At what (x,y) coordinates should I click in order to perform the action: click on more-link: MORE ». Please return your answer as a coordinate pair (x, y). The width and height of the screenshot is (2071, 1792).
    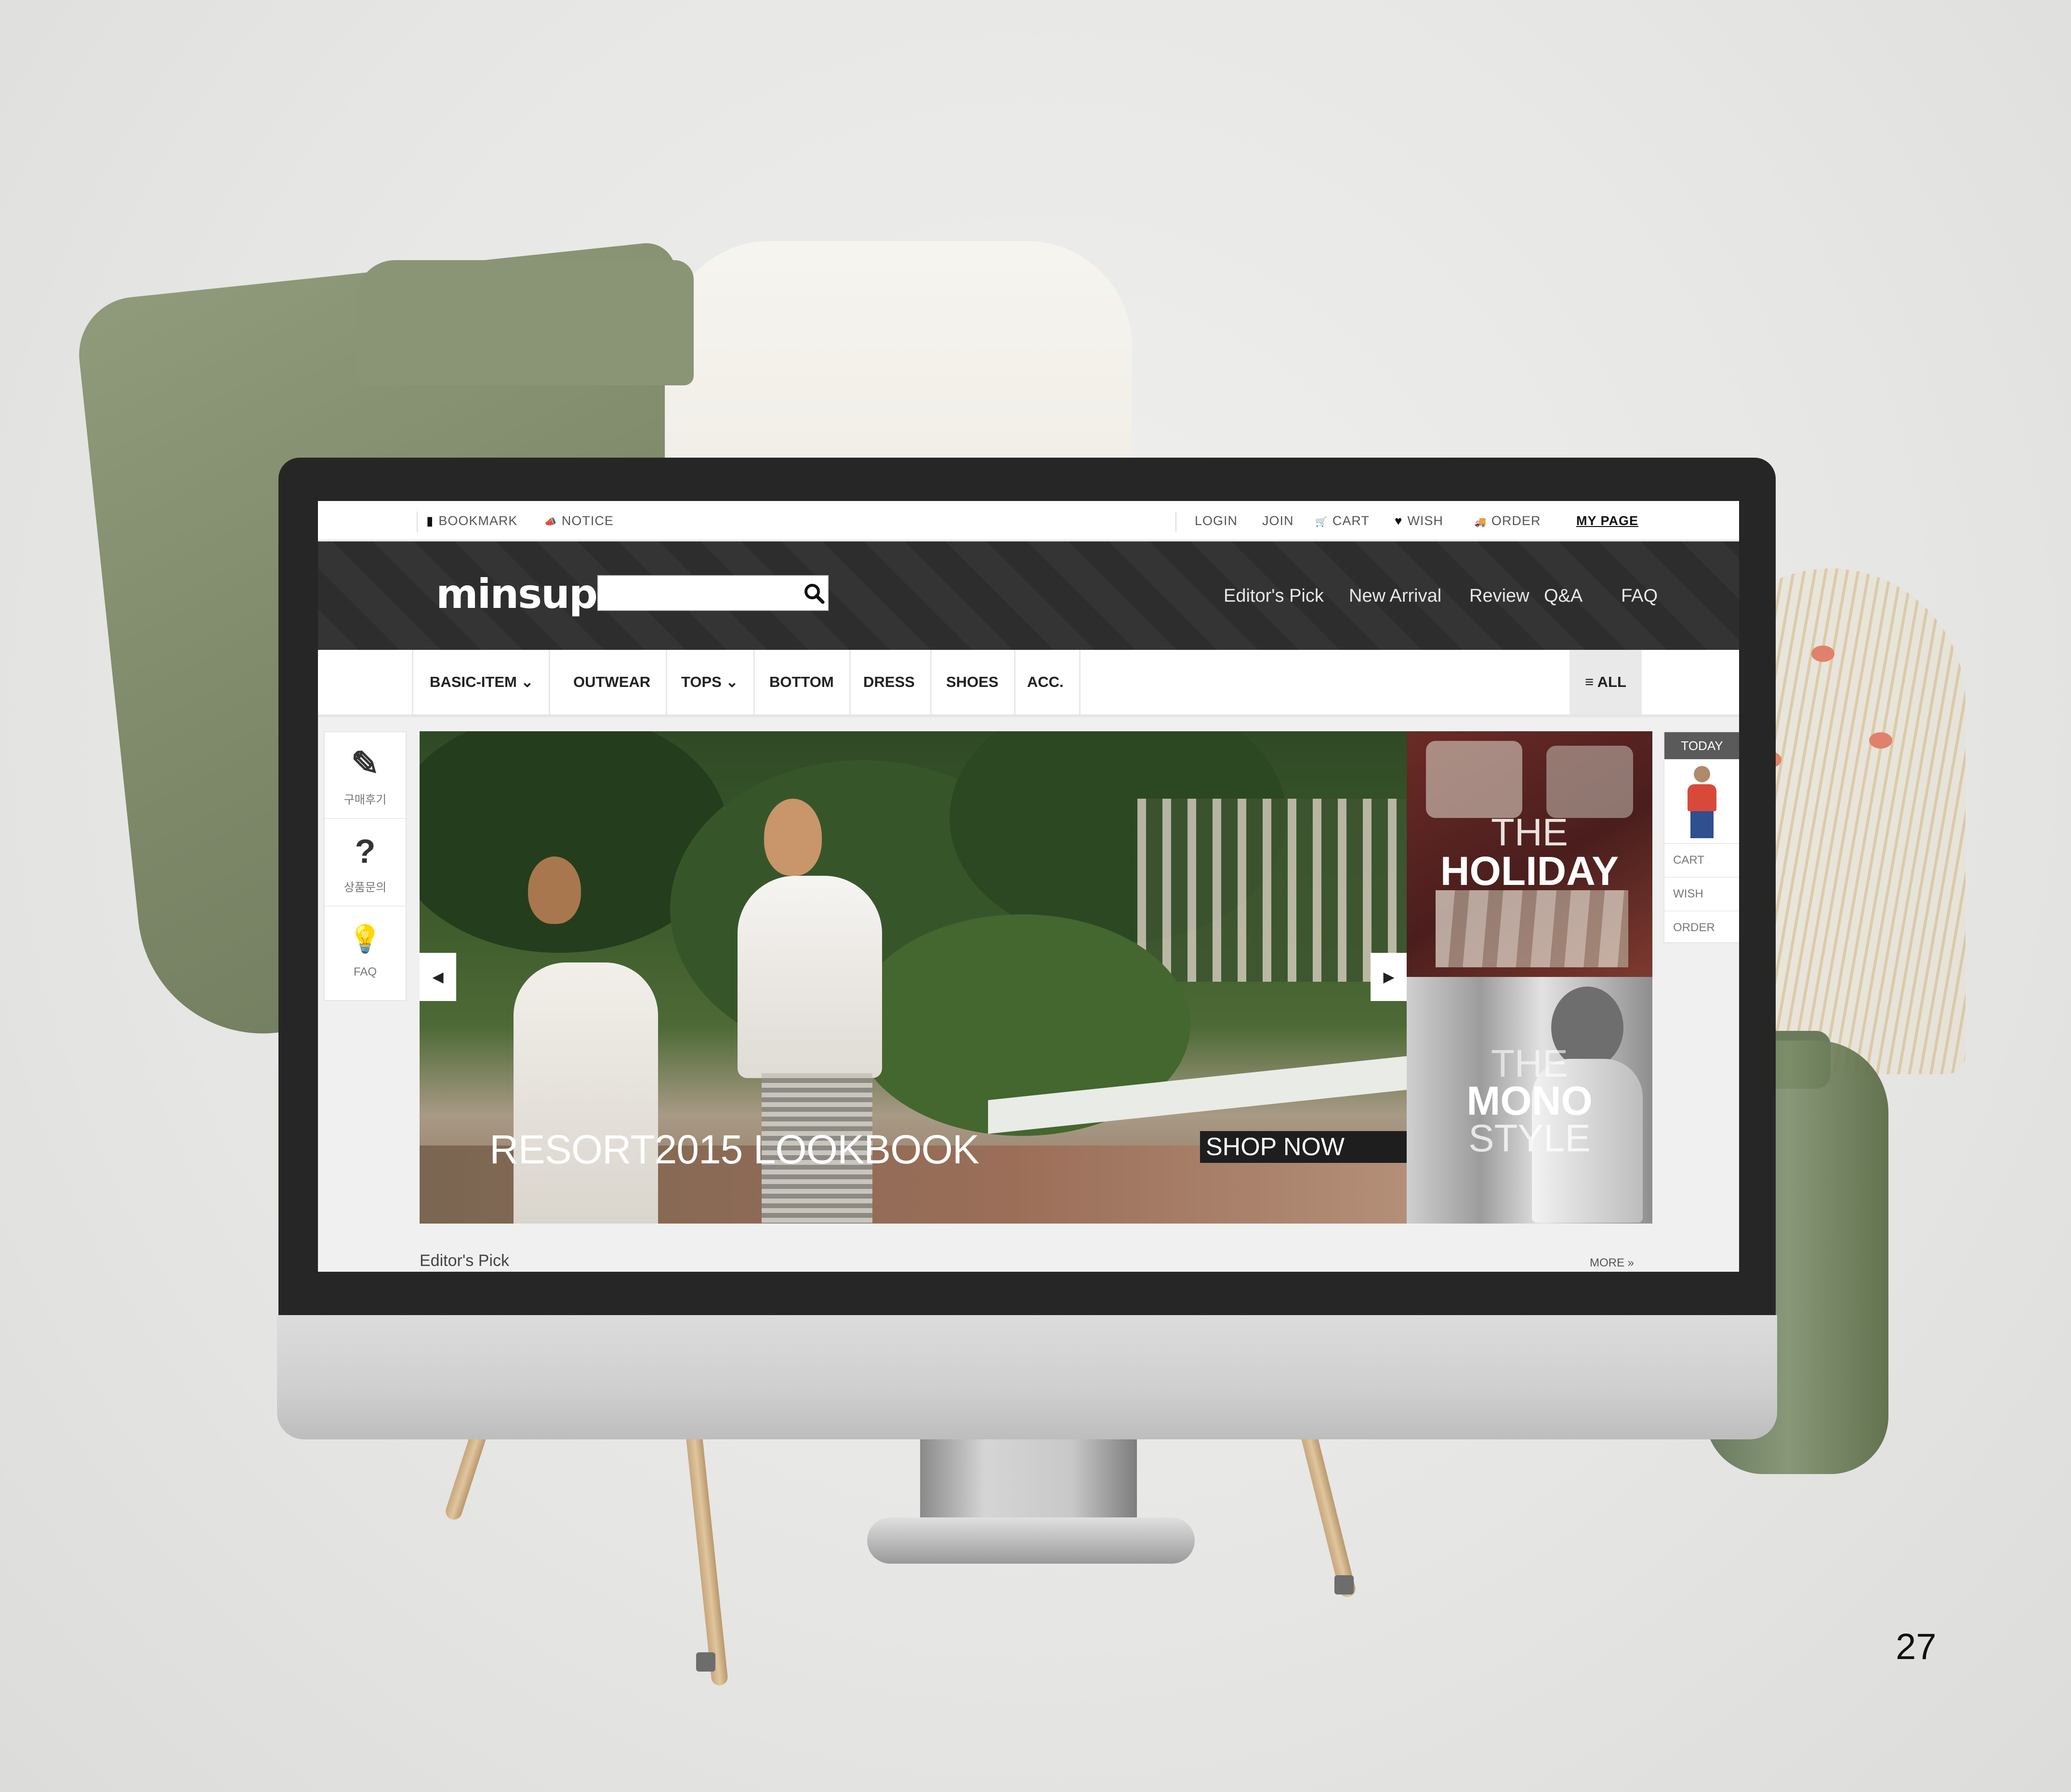
    Looking at the image, I should click on (1612, 1263).